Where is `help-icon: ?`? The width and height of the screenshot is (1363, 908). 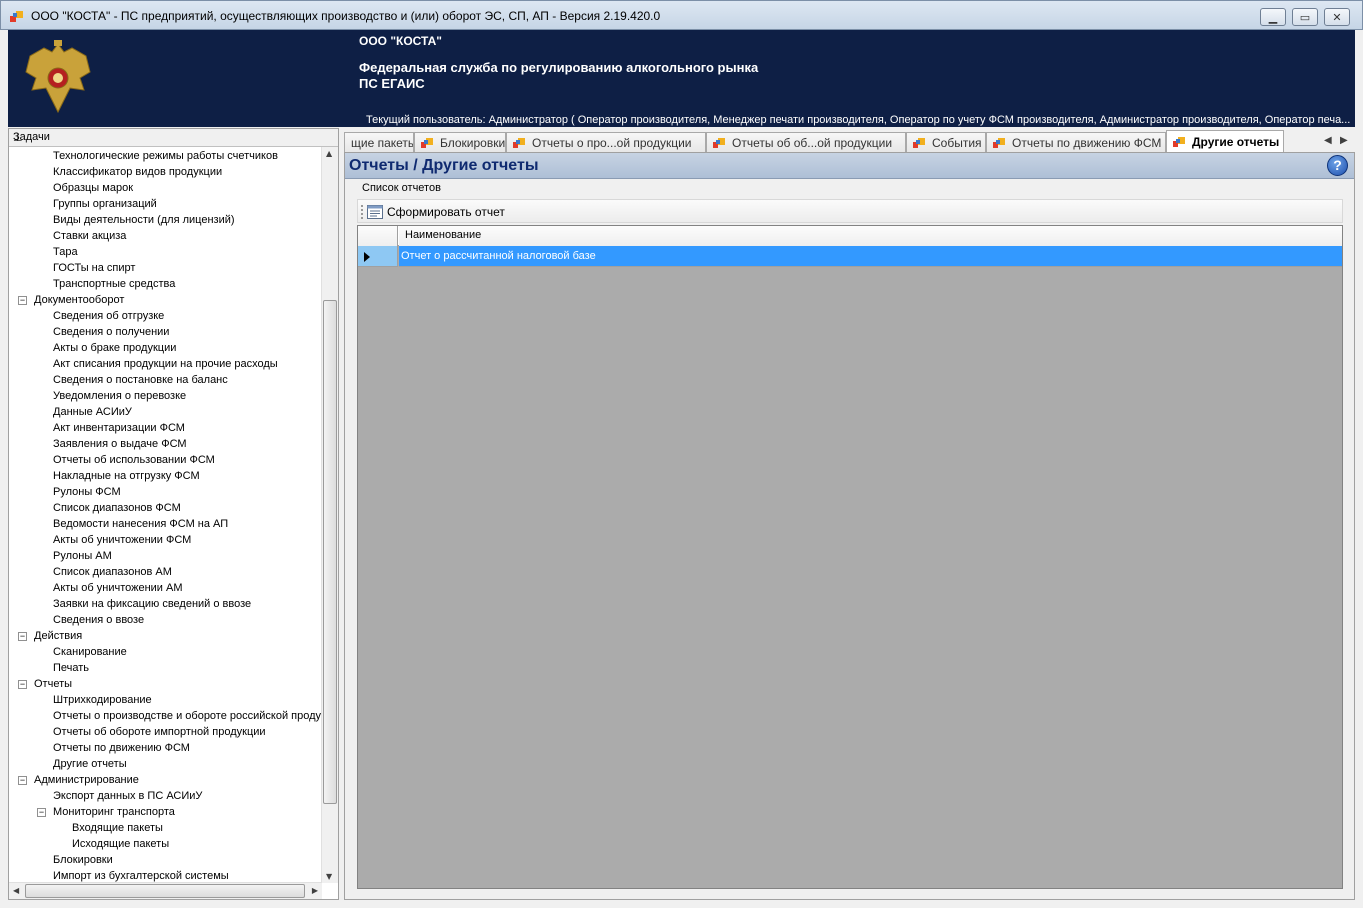 help-icon: ? is located at coordinates (1337, 165).